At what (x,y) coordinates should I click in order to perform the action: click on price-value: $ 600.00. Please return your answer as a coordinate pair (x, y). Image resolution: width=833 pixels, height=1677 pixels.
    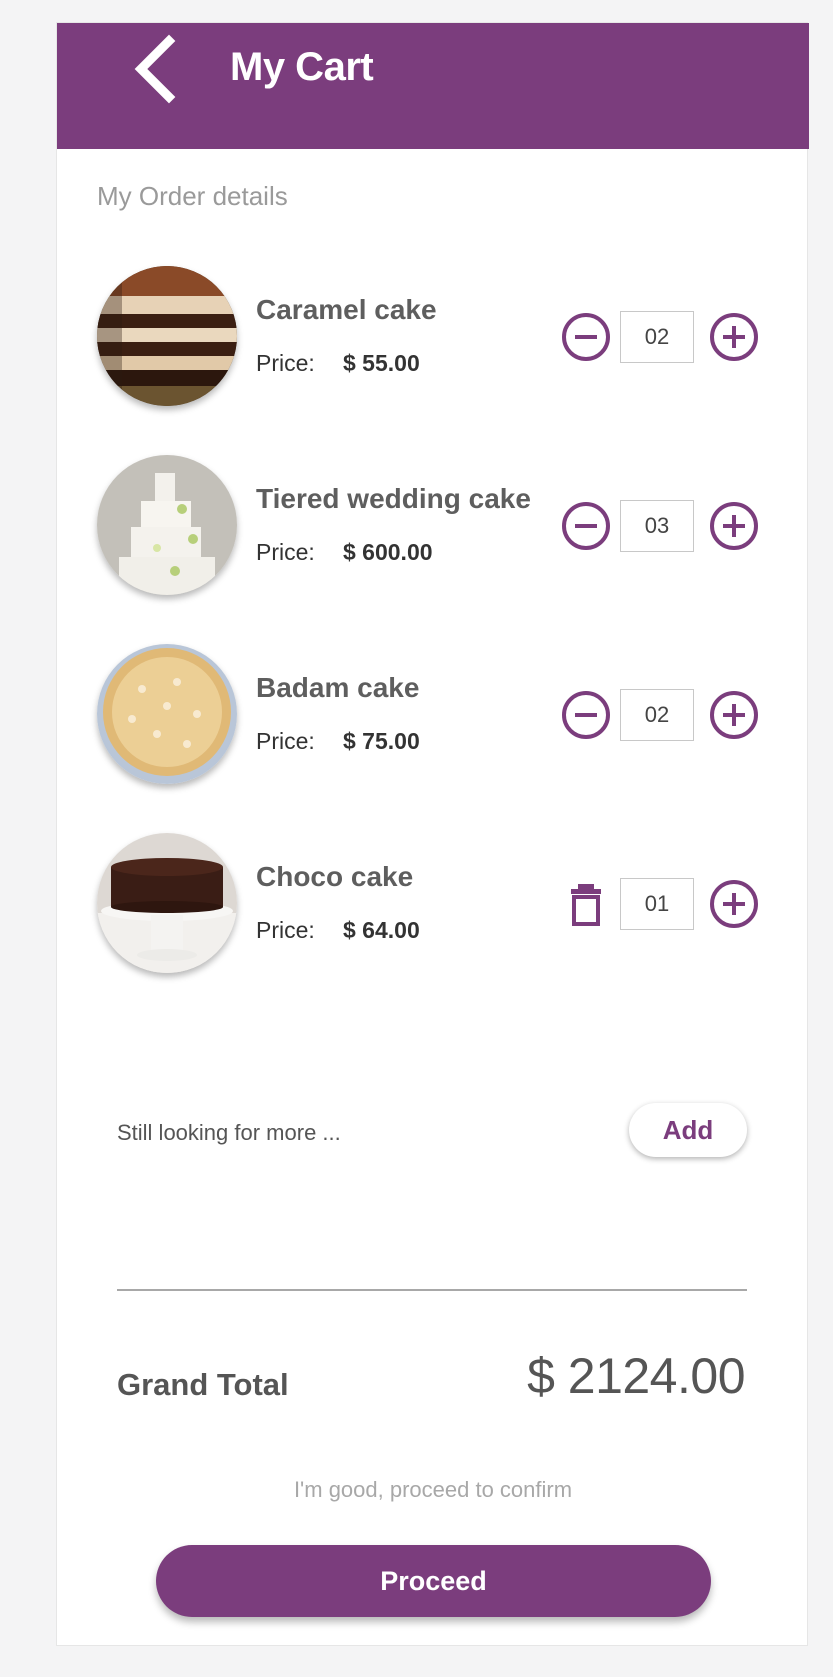
    Looking at the image, I should click on (388, 552).